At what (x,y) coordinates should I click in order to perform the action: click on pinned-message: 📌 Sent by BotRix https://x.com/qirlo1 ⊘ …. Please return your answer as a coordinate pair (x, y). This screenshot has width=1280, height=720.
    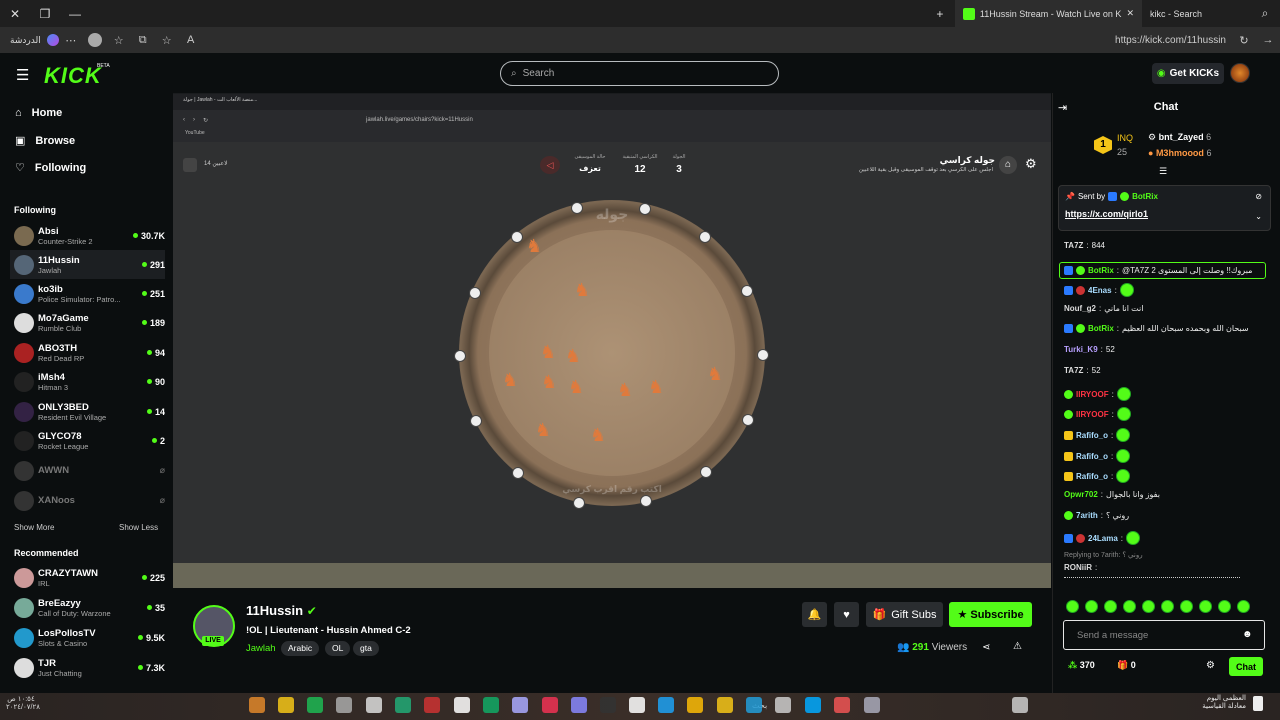
    Looking at the image, I should click on (1164, 208).